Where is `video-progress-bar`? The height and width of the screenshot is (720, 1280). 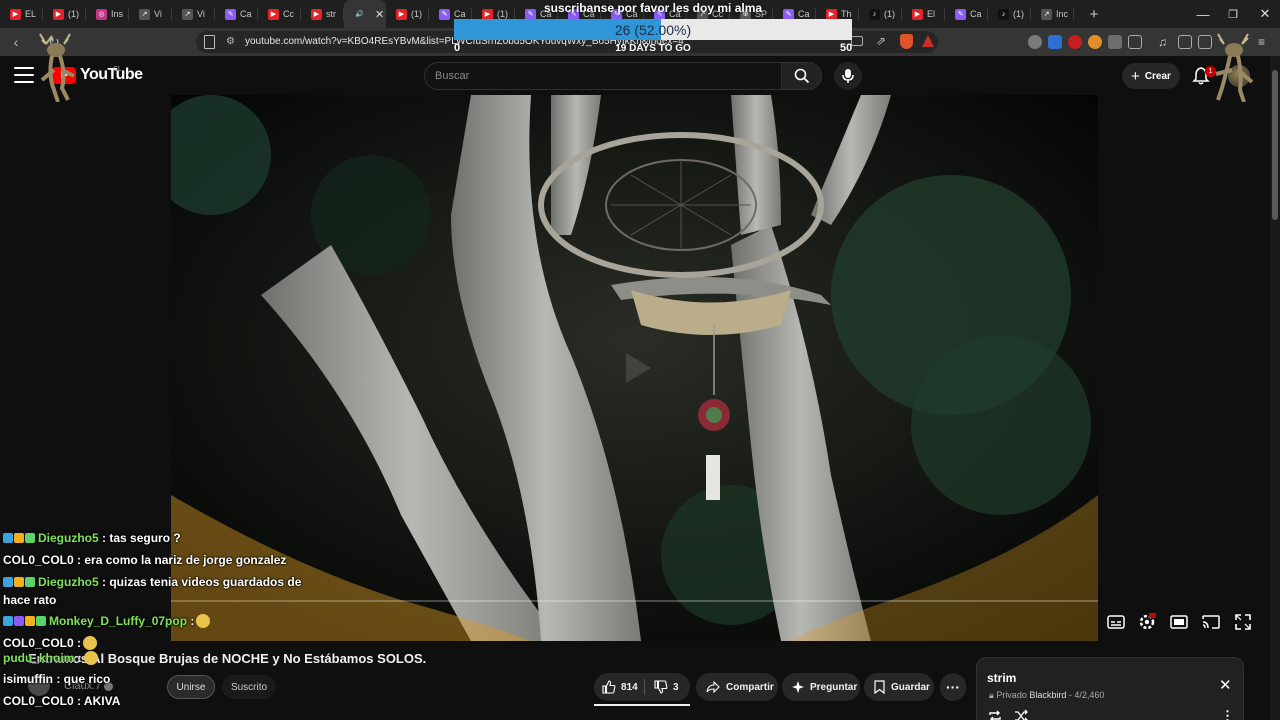 video-progress-bar is located at coordinates (634, 601).